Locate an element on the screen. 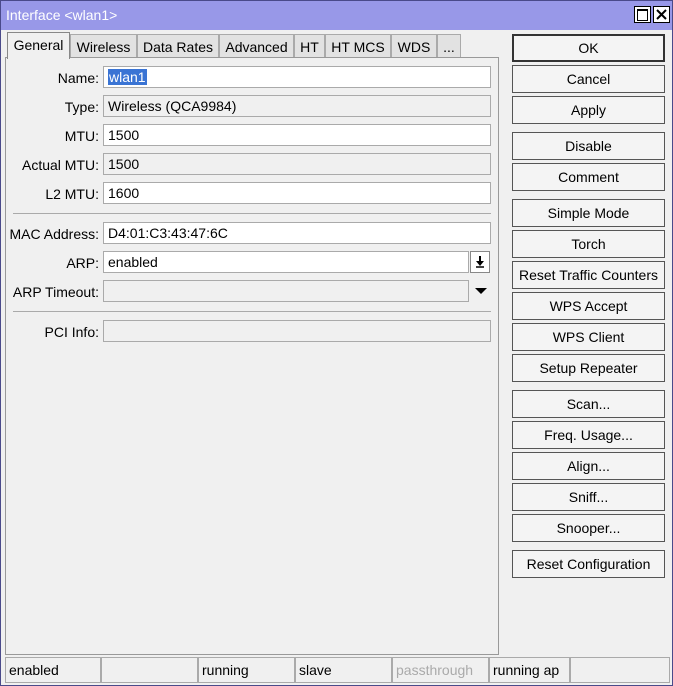 The height and width of the screenshot is (686, 673). mac-address-label: MAC Address: is located at coordinates (54, 234).